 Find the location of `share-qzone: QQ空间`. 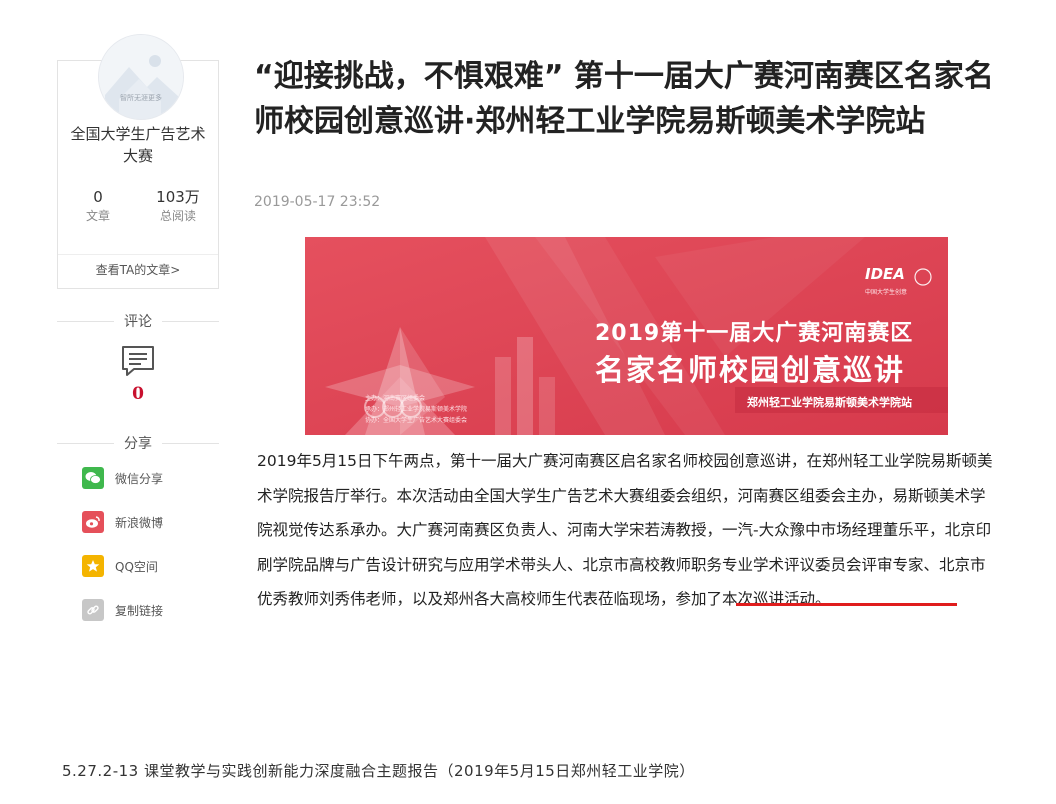

share-qzone: QQ空间 is located at coordinates (120, 566).